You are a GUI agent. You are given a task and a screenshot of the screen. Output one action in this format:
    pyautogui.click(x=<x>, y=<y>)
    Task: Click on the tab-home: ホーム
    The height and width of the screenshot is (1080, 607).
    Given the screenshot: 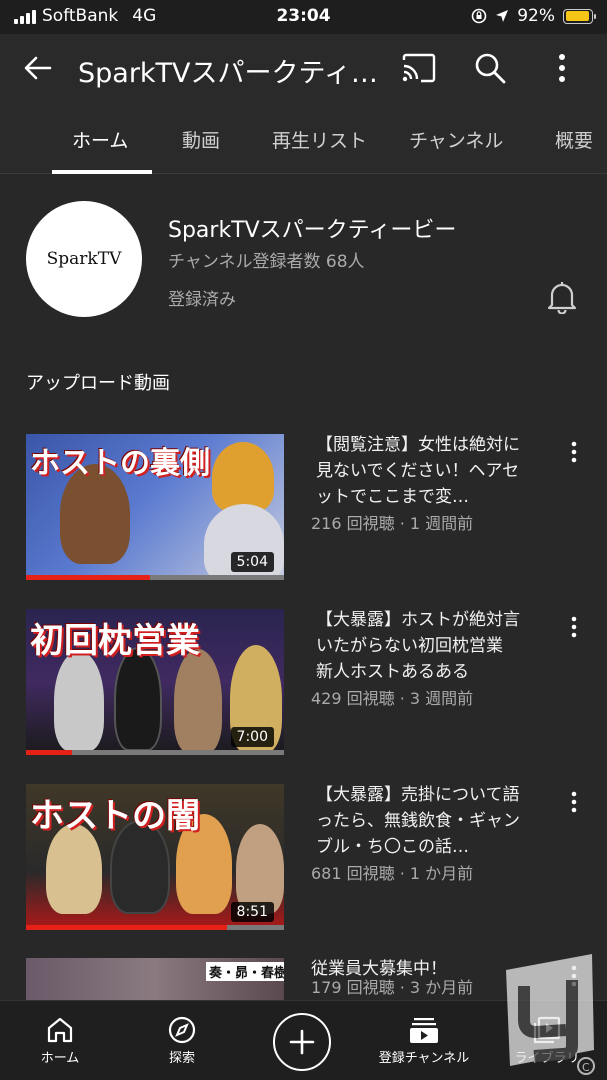 What is the action you would take?
    pyautogui.click(x=100, y=139)
    